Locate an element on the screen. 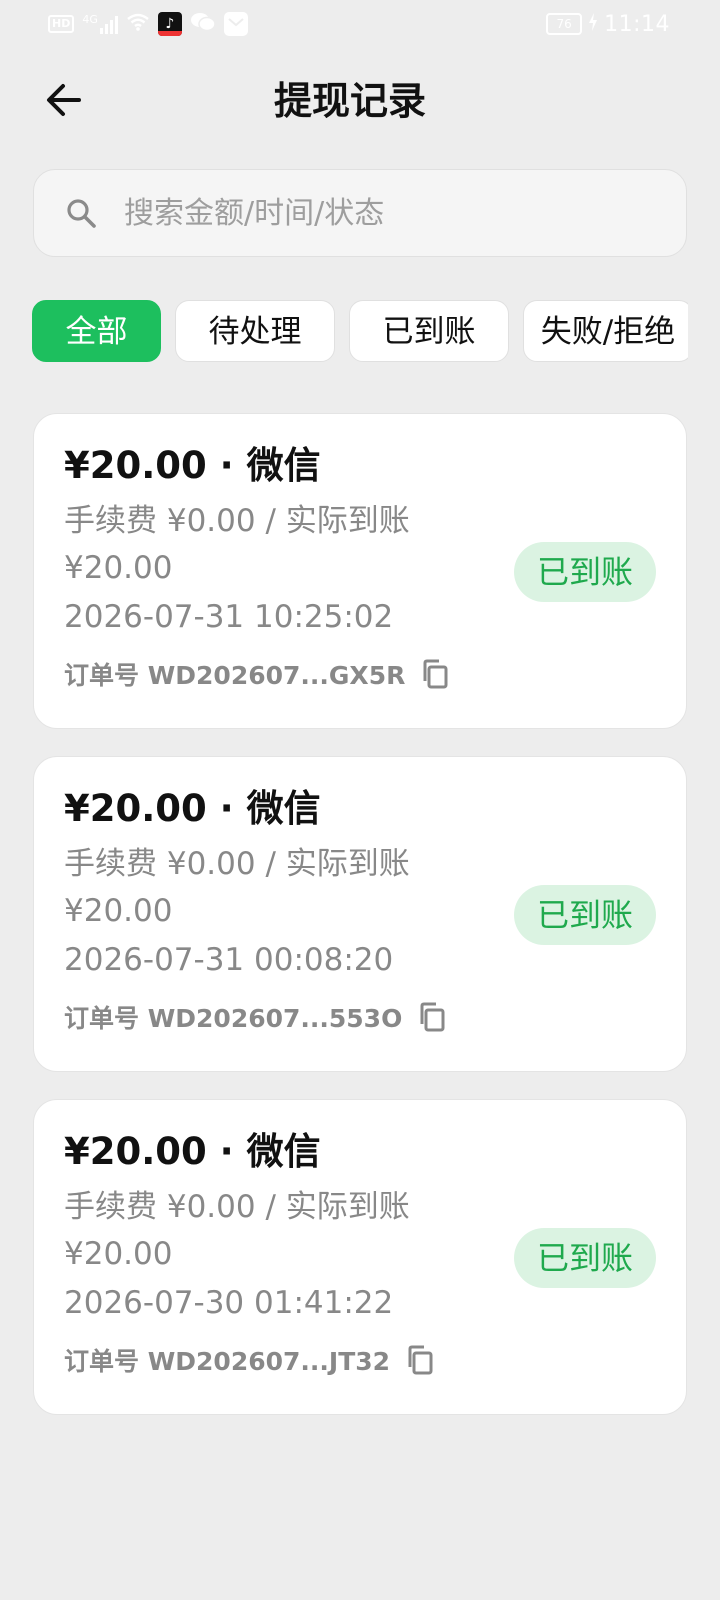 This screenshot has height=1600, width=720. search-bar is located at coordinates (360, 213).